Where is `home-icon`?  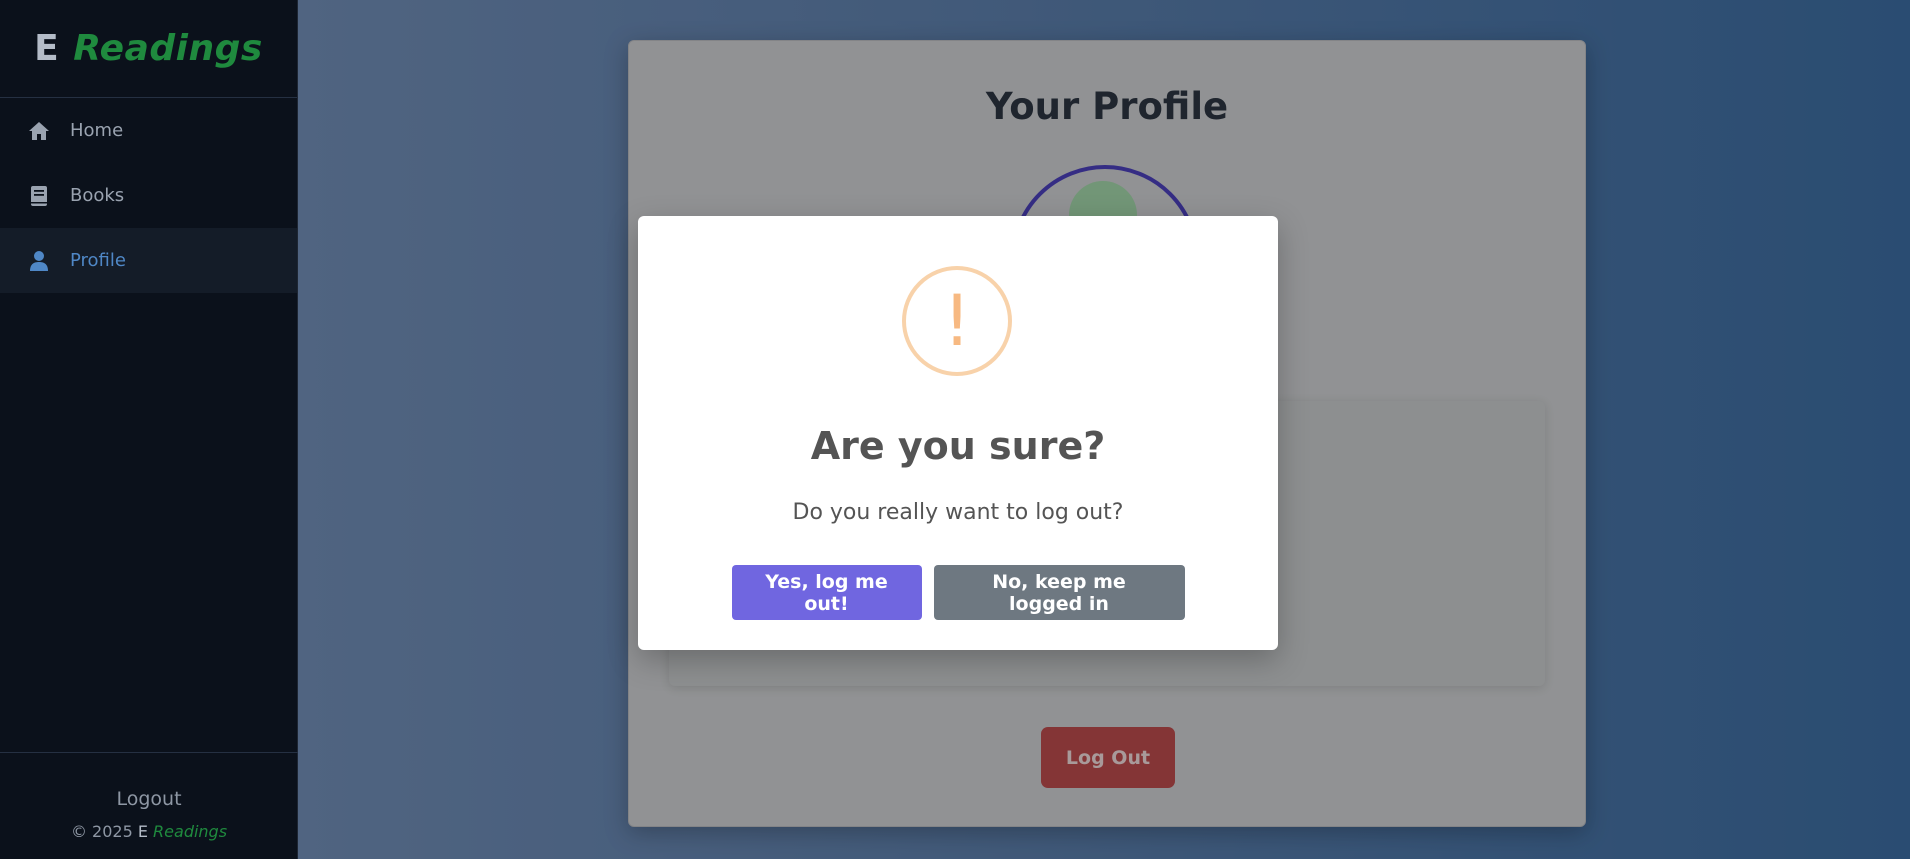 home-icon is located at coordinates (48, 131).